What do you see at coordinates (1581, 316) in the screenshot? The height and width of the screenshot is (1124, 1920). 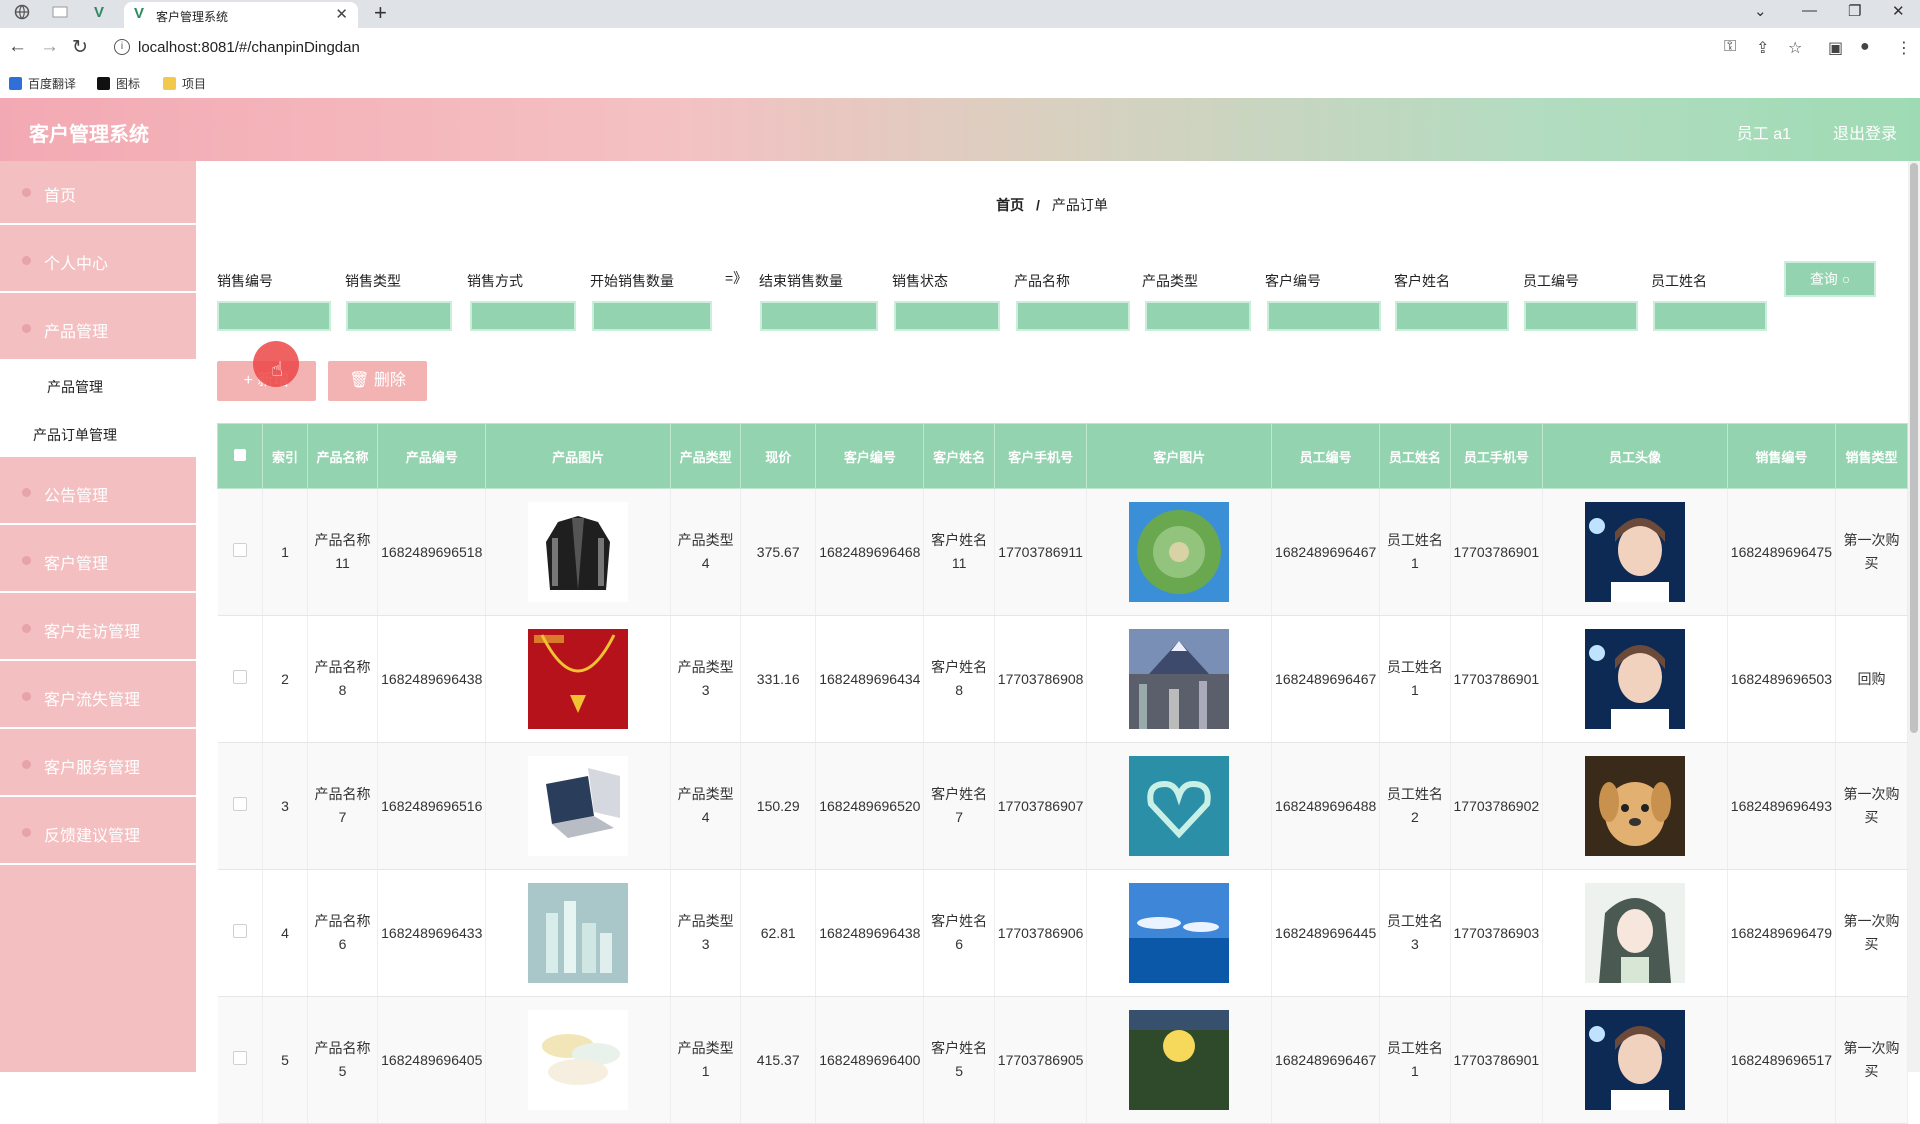 I see `staff-no-input` at bounding box center [1581, 316].